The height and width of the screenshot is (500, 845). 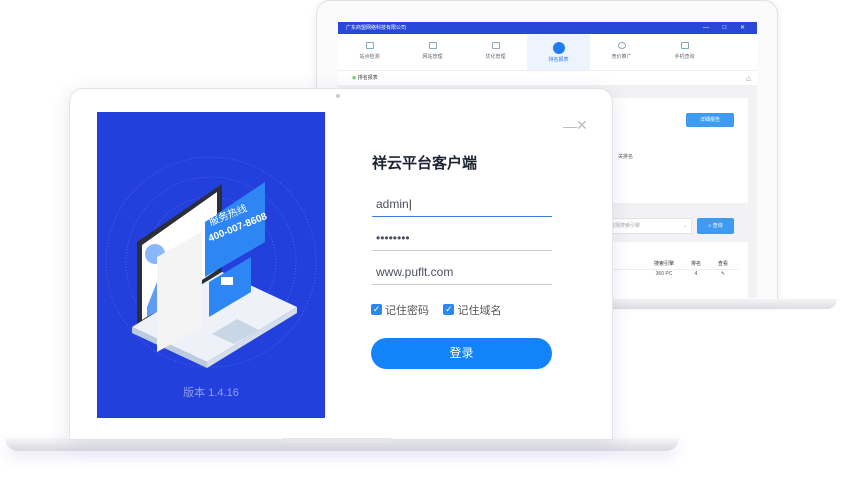 I want to click on query-button: ⌕ 查询, so click(x=715, y=226).